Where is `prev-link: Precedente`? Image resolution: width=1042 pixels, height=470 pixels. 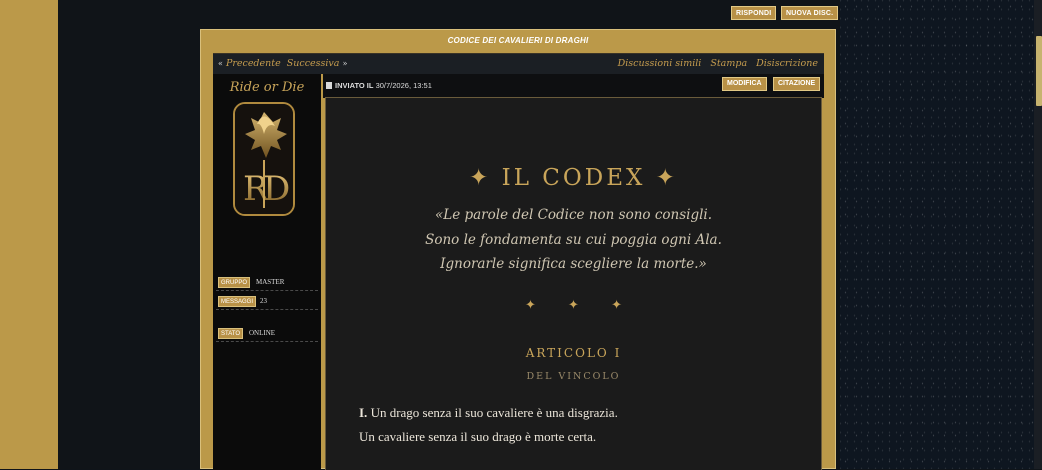 prev-link: Precedente is located at coordinates (253, 63).